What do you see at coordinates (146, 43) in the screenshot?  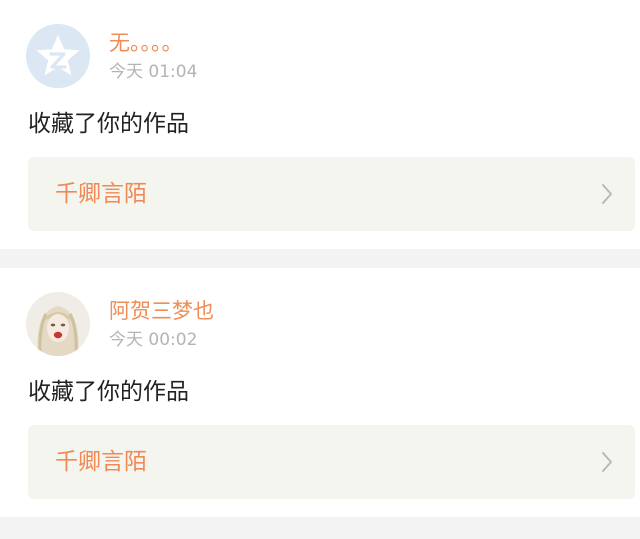 I see `user-name: 无。。。。` at bounding box center [146, 43].